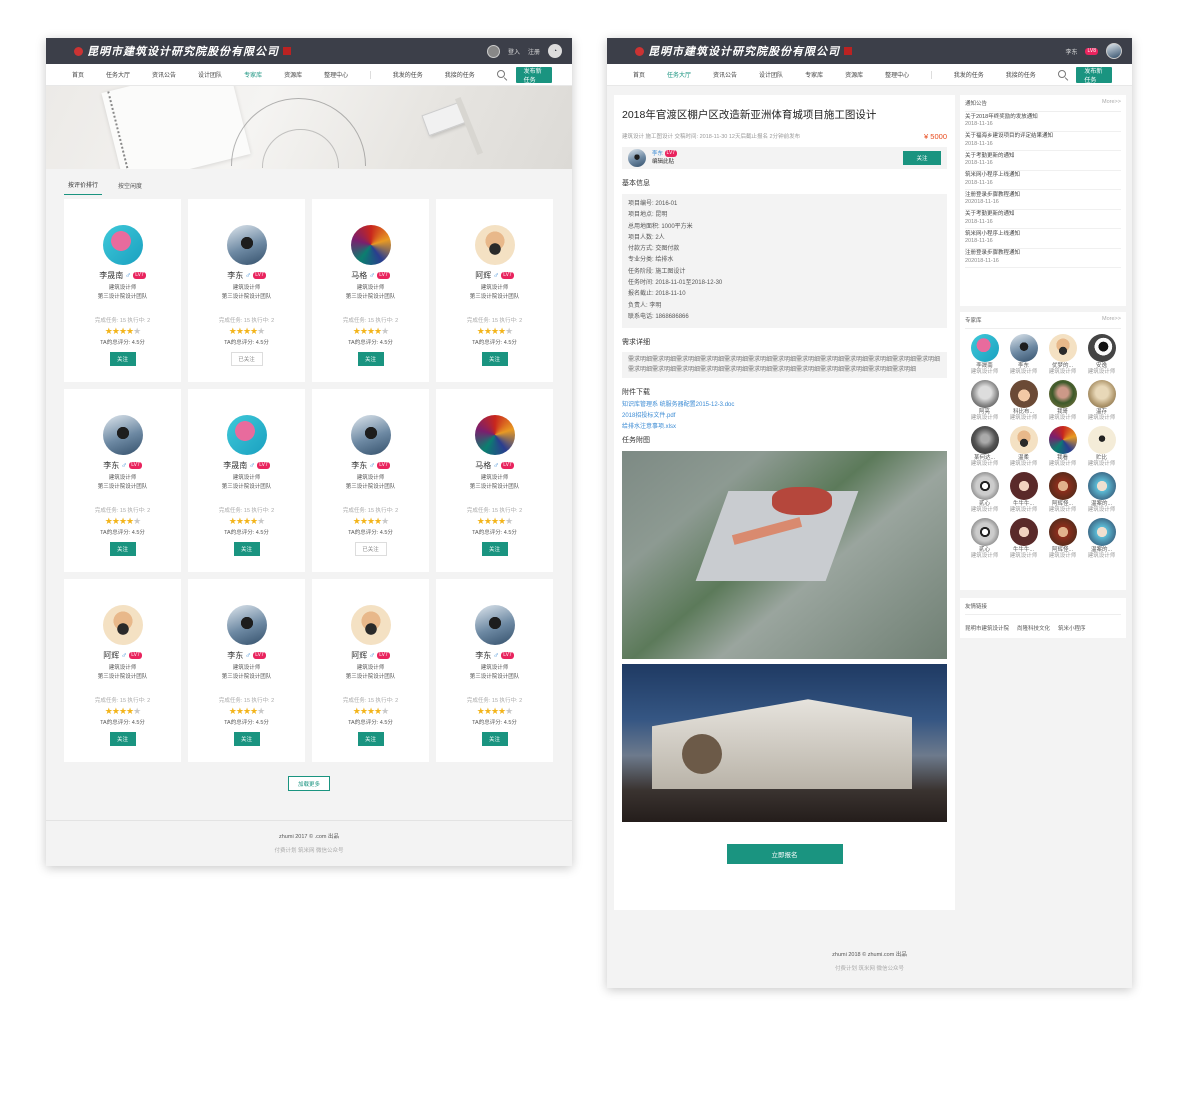 The image size is (1180, 1100). Describe the element at coordinates (1062, 446) in the screenshot. I see `expert-item: 我看 建筑设计师` at that location.